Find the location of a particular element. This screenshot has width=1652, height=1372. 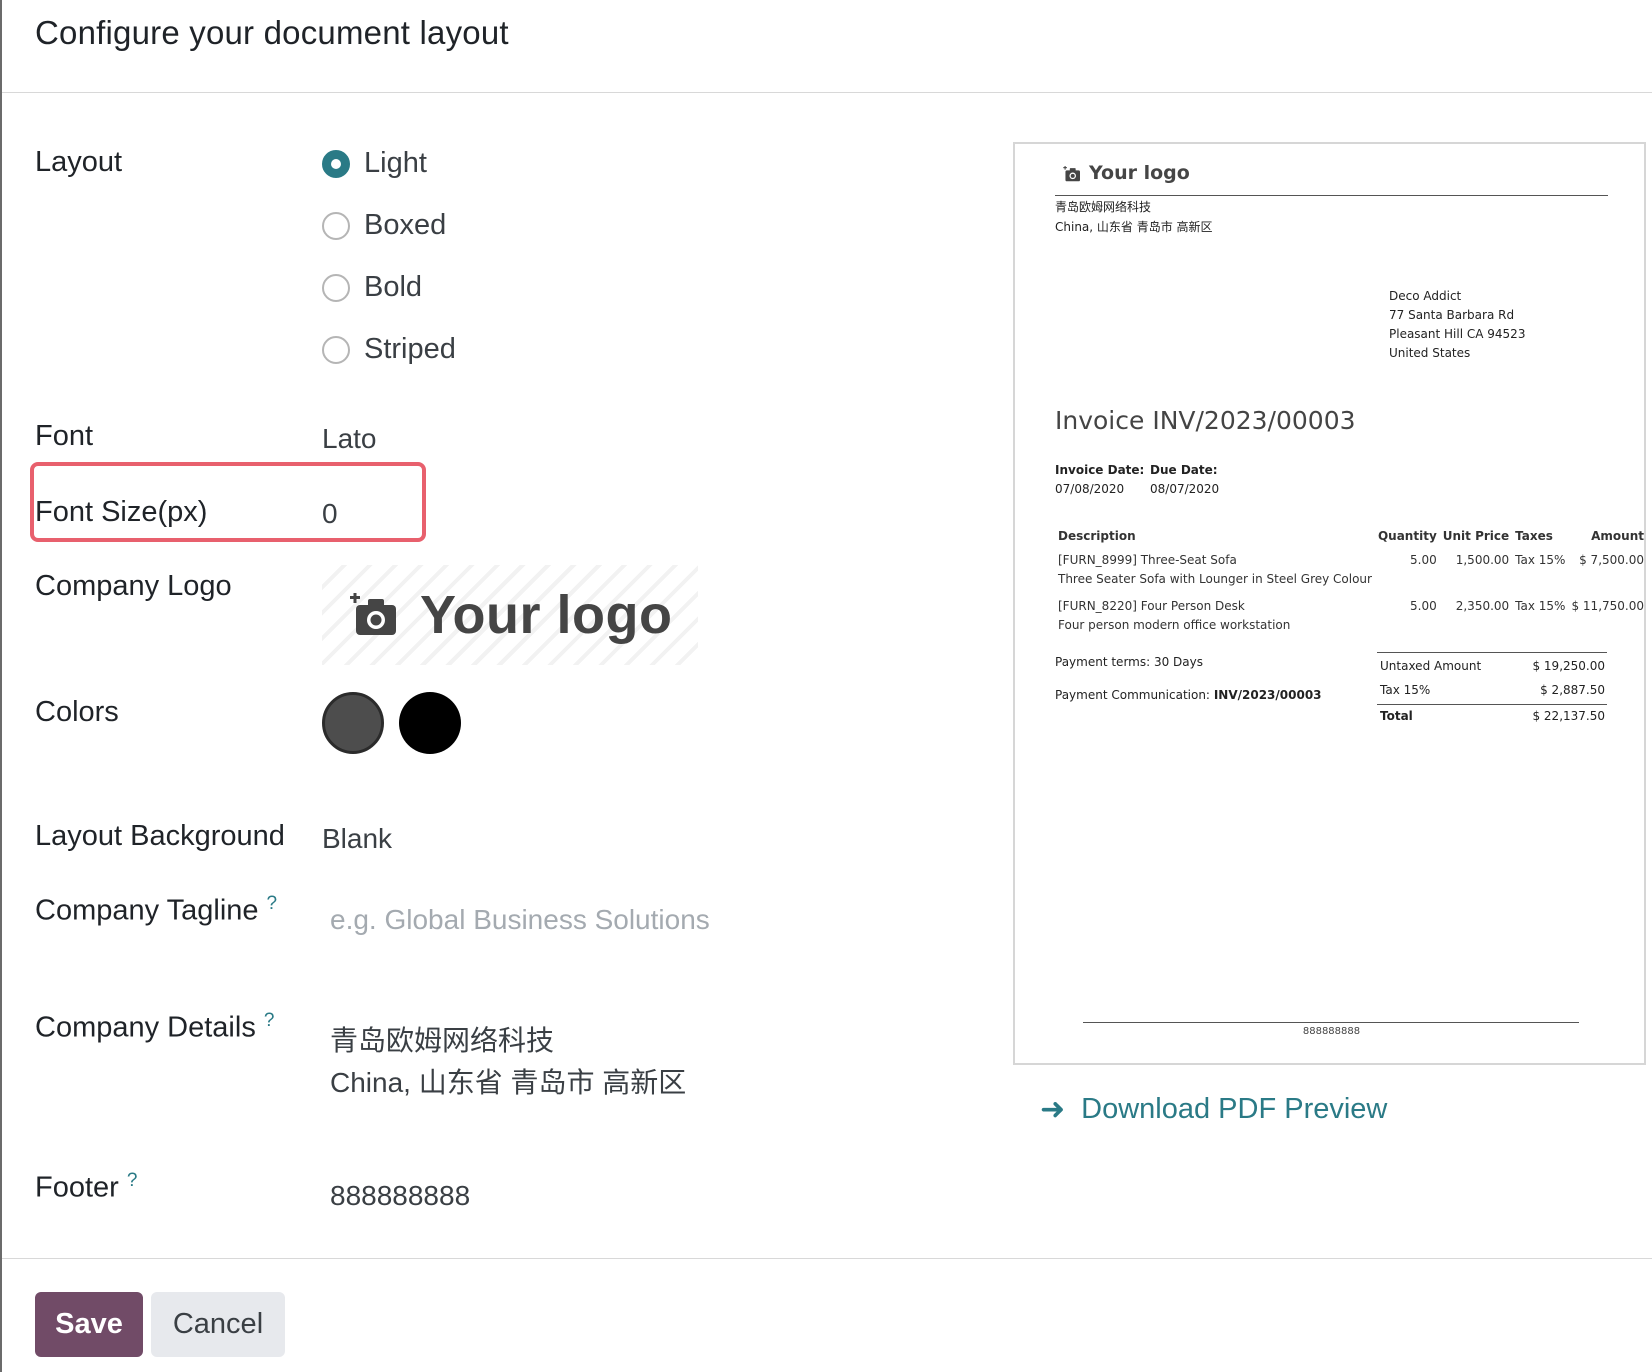

font-size-label: Font Size(px) is located at coordinates (121, 512).